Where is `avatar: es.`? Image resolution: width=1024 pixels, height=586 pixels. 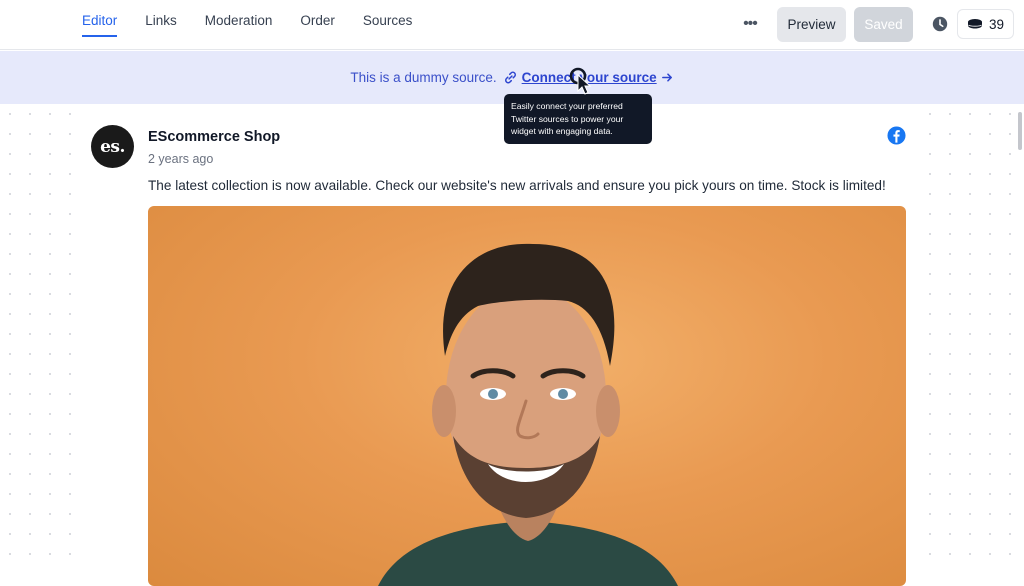
avatar: es. is located at coordinates (112, 146).